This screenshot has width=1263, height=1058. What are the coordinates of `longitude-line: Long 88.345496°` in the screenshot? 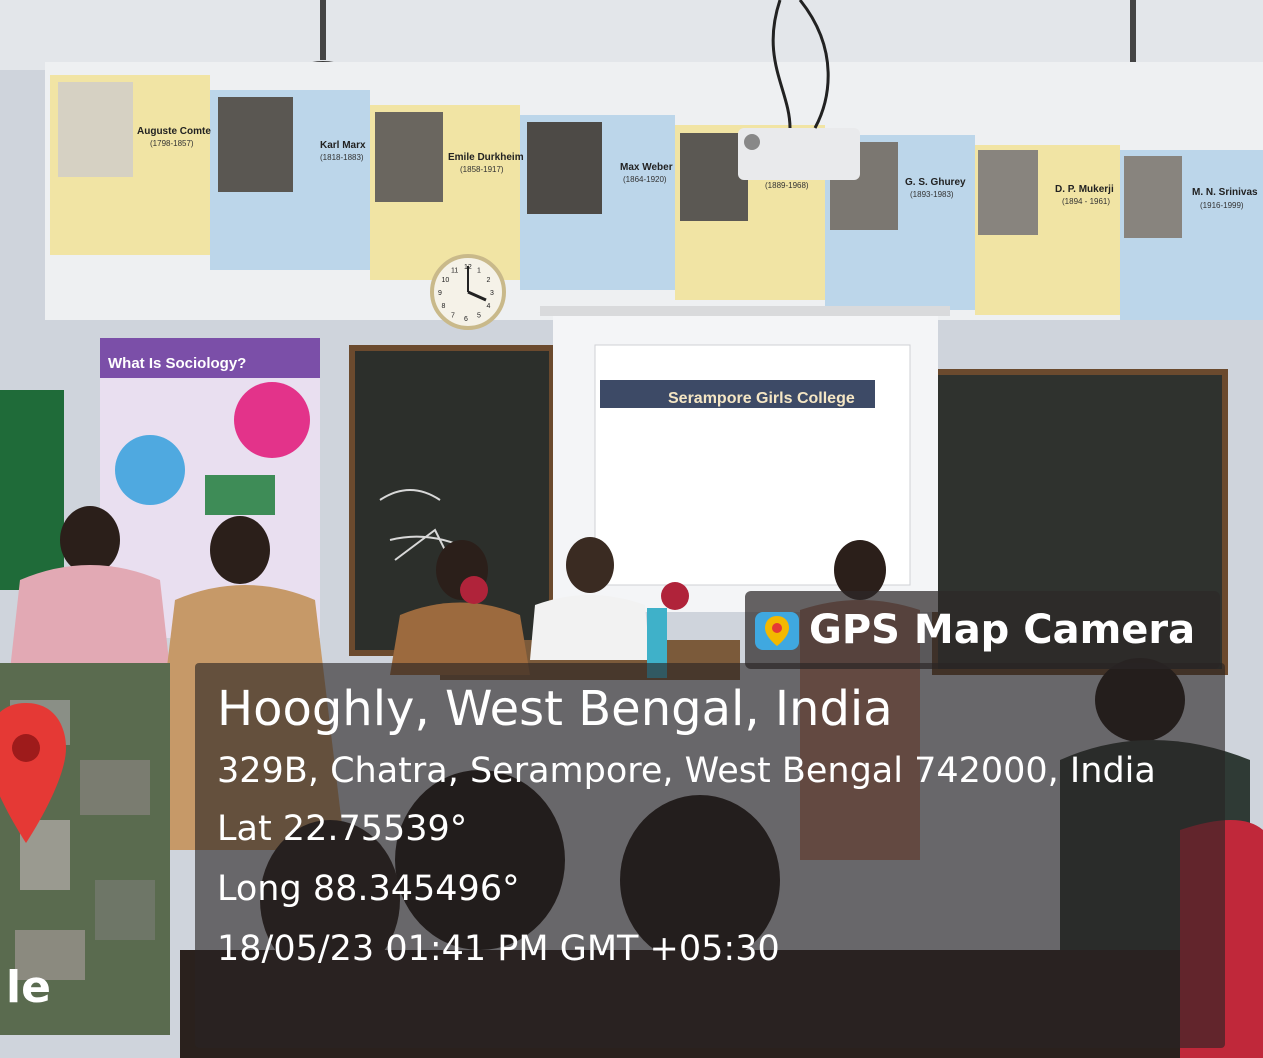 It's located at (368, 889).